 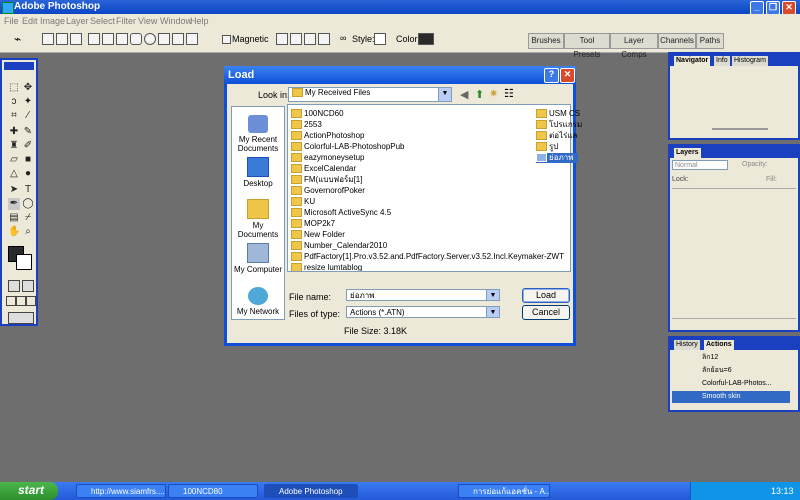 I want to click on zoom-slider, so click(x=740, y=129).